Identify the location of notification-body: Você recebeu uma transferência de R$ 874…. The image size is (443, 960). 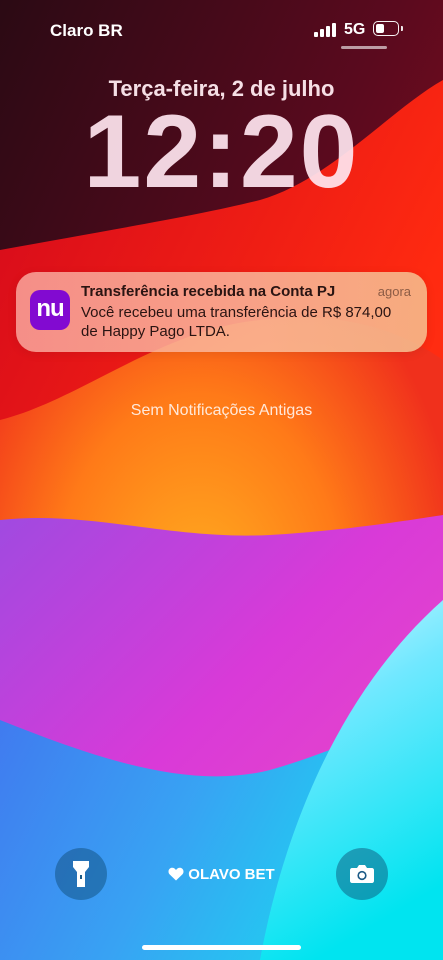
(236, 322).